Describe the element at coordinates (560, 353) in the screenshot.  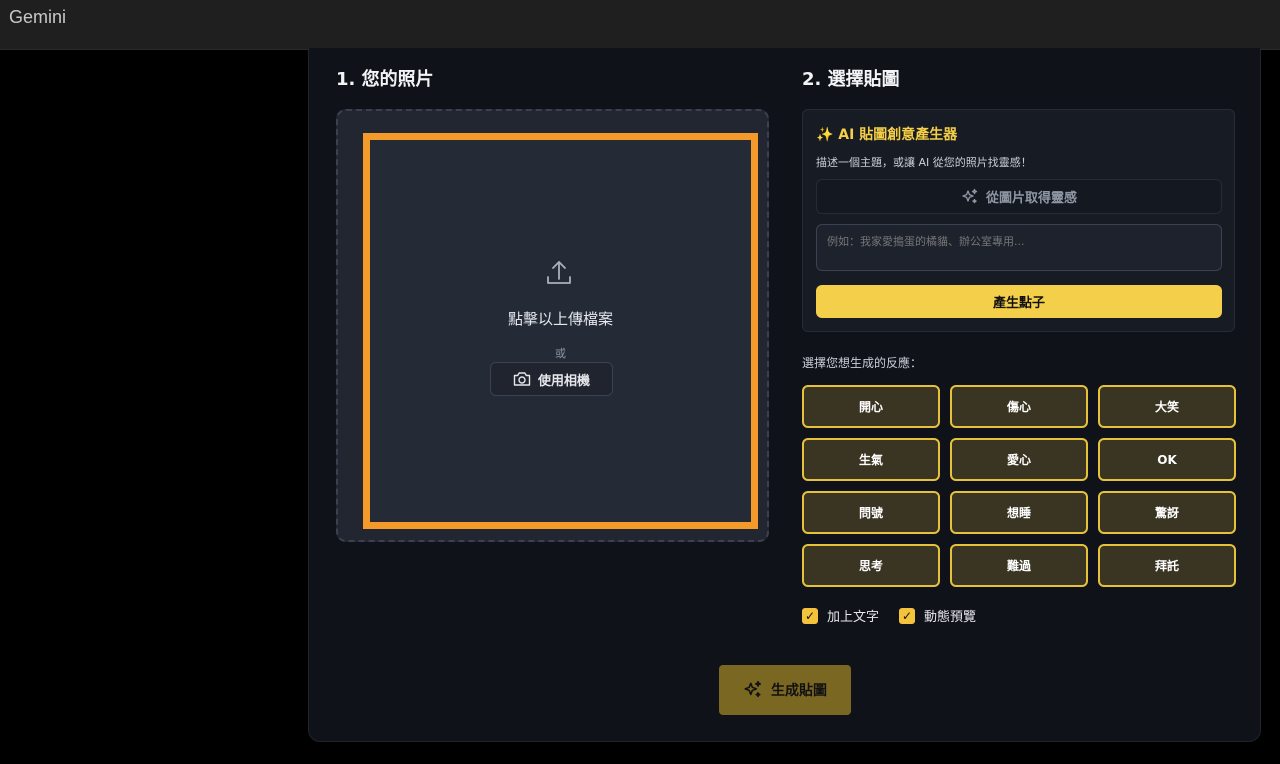
I see `or-separator: 或` at that location.